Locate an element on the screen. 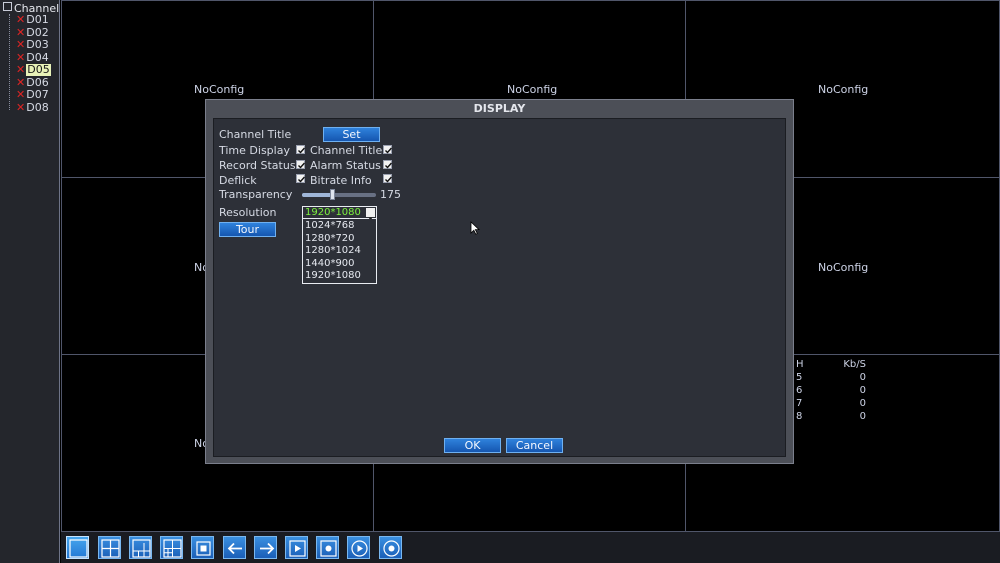  record-button is located at coordinates (327, 547).